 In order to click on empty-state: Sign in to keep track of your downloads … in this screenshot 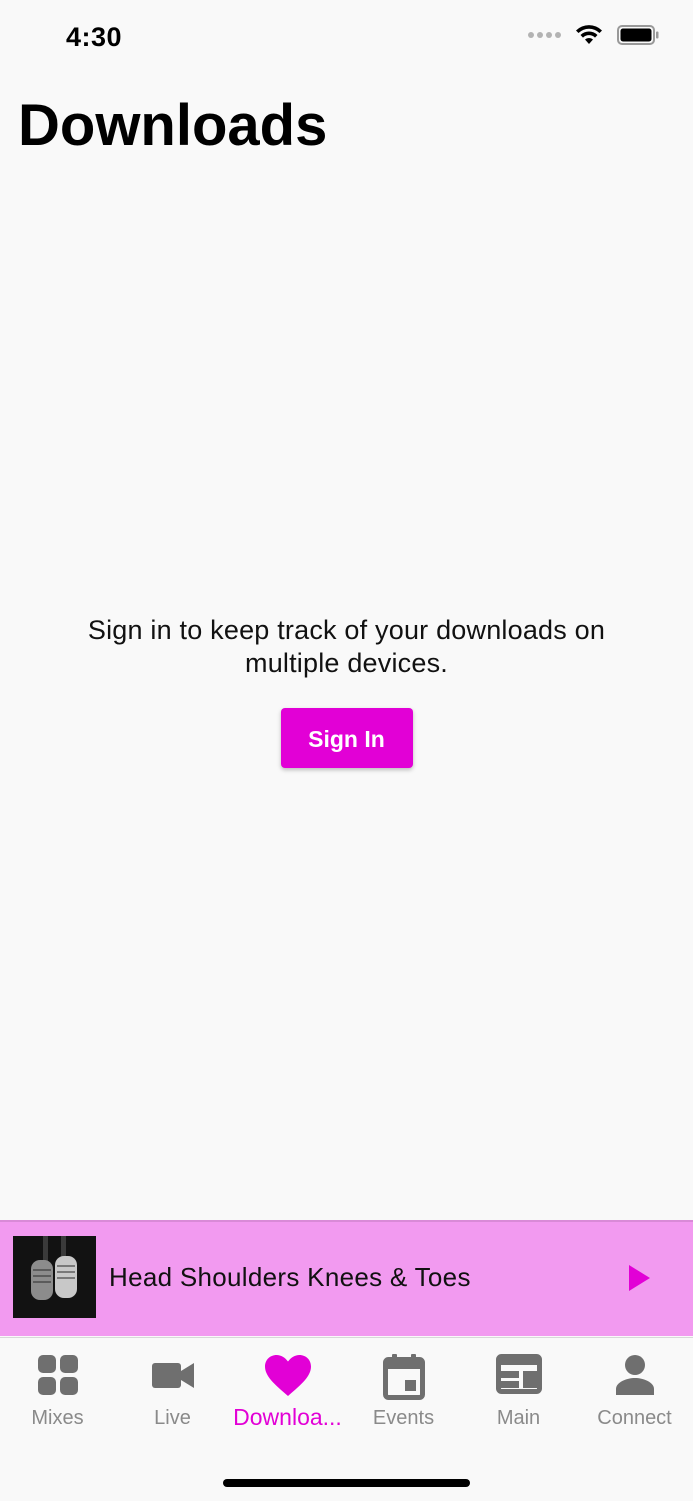, I will do `click(346, 691)`.